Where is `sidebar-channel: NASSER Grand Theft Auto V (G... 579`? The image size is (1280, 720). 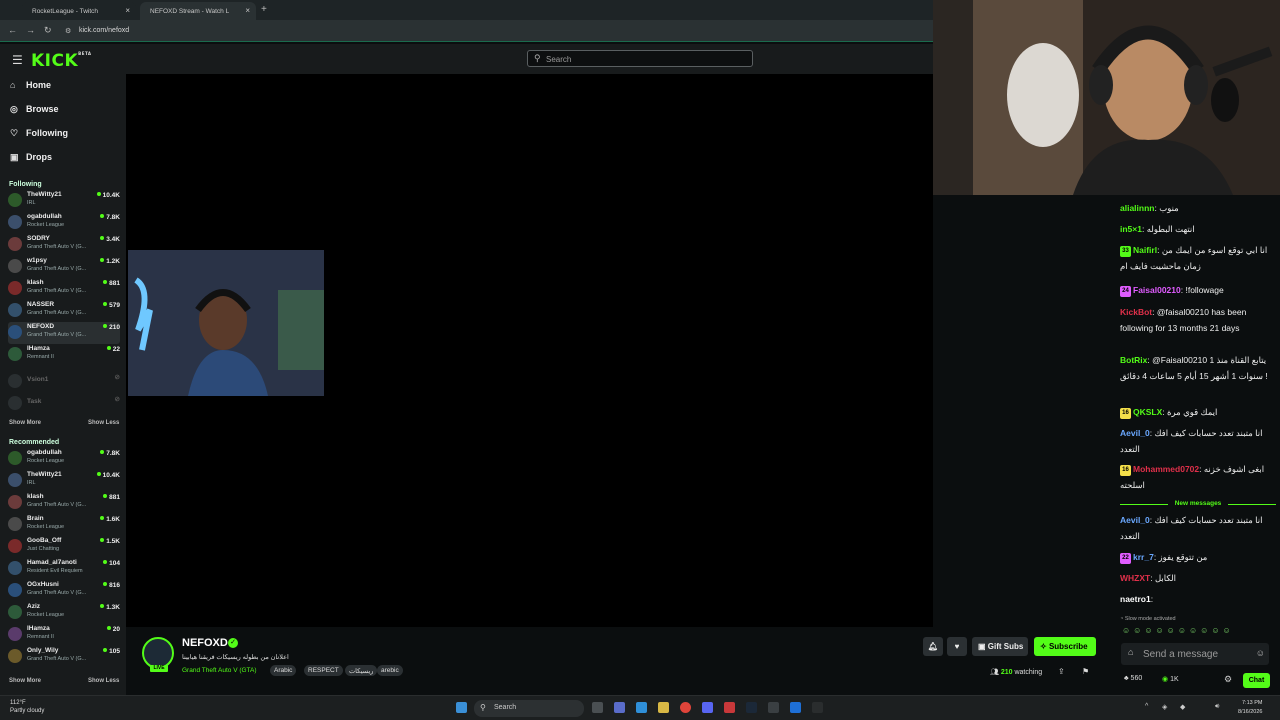
sidebar-channel: NASSER Grand Theft Auto V (G... 579 is located at coordinates (64, 311).